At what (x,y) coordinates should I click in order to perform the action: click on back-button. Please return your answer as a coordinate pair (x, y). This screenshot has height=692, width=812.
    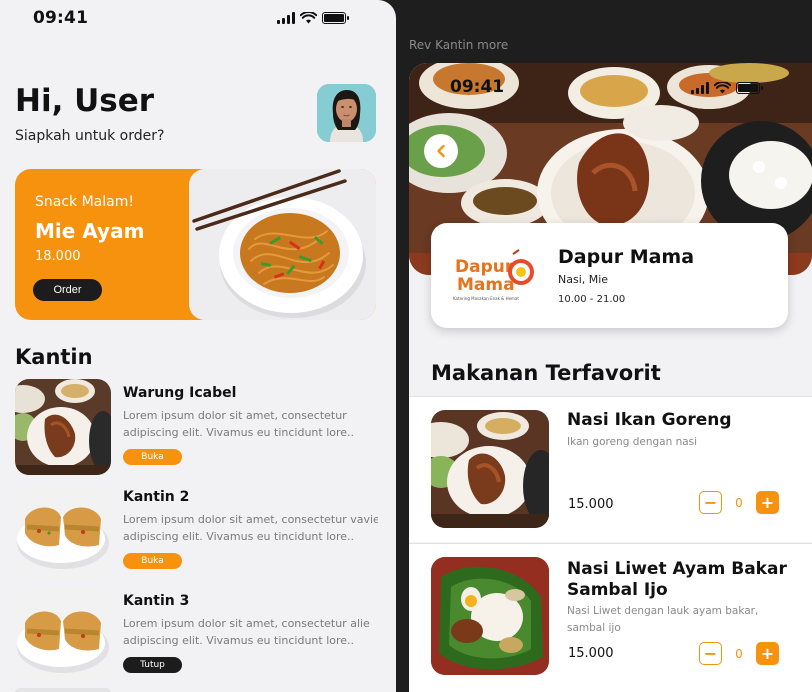
    Looking at the image, I should click on (441, 151).